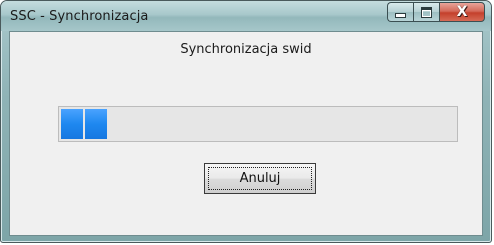 The width and height of the screenshot is (494, 245). I want to click on window-title: SSC - Synchronizacja, so click(79, 16).